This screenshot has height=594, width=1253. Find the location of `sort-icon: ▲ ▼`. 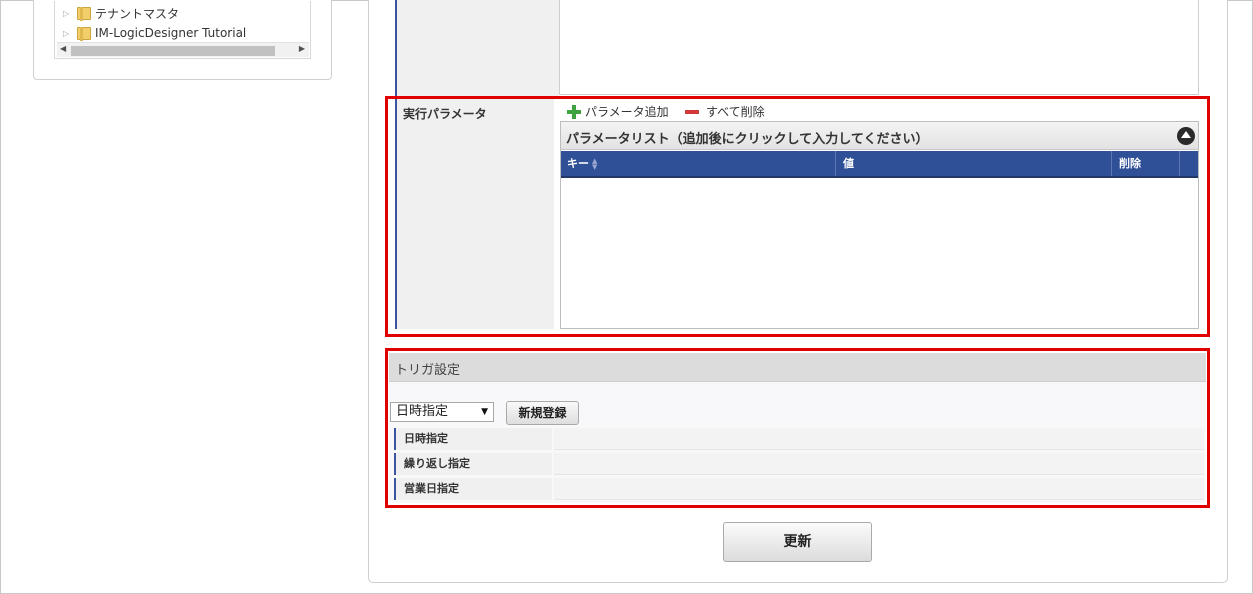

sort-icon: ▲ ▼ is located at coordinates (594, 164).